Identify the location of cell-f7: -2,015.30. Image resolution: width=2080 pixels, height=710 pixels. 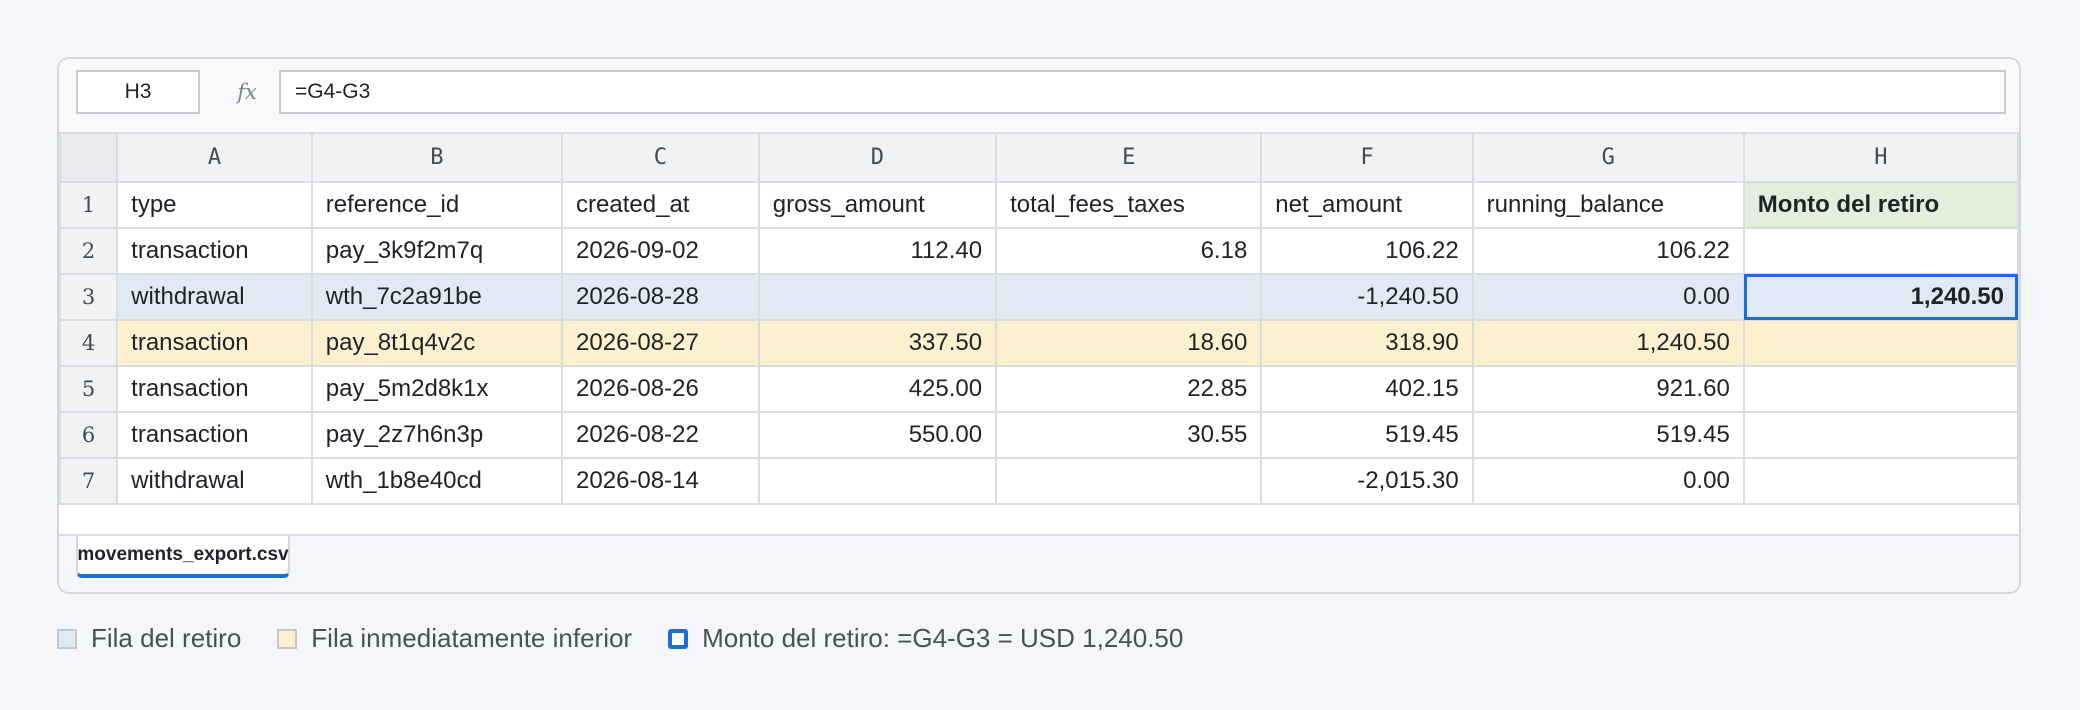
(1367, 481).